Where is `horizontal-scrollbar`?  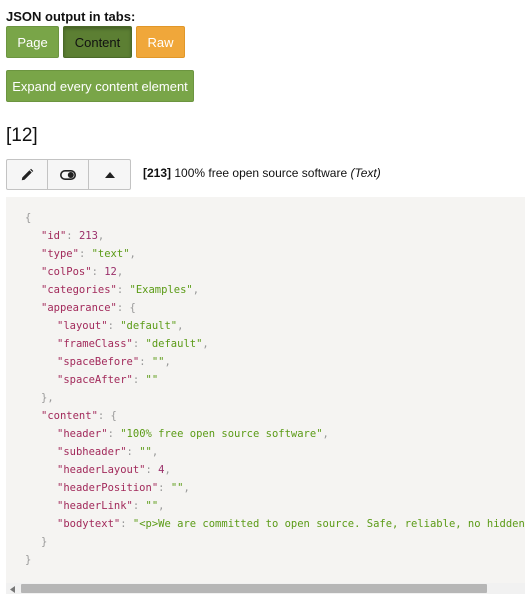
horizontal-scrollbar is located at coordinates (265, 588).